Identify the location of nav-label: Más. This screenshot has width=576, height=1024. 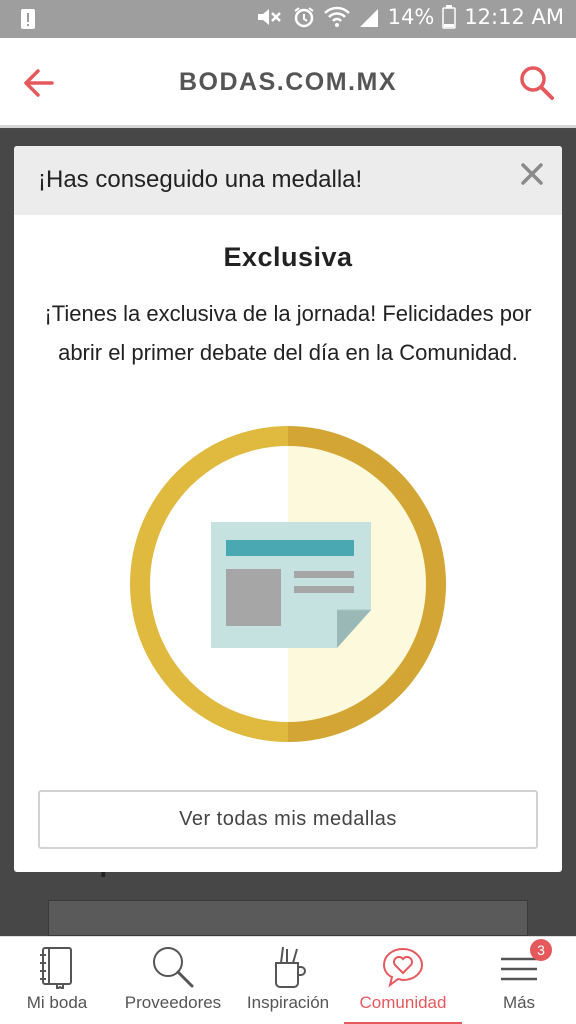
(519, 1002).